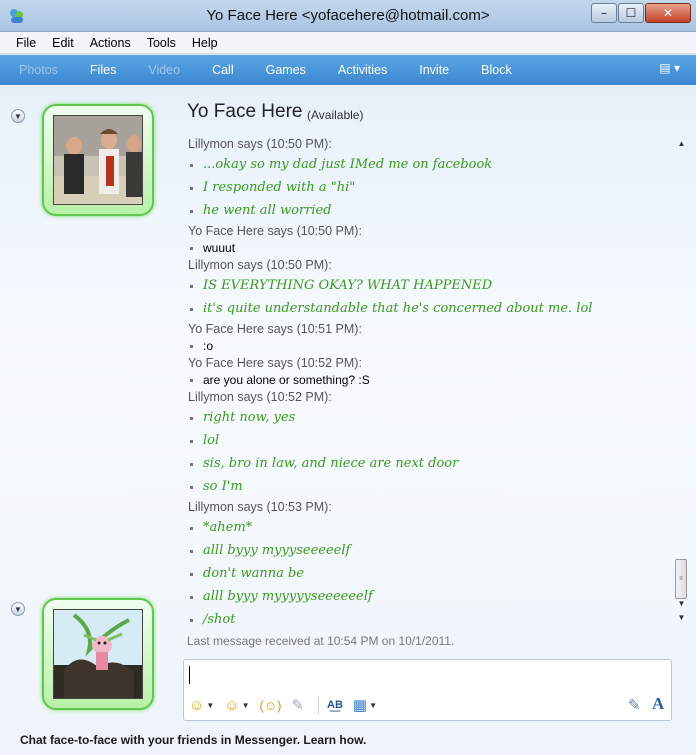 The width and height of the screenshot is (696, 755). What do you see at coordinates (164, 70) in the screenshot?
I see `toolbar-video: Video` at bounding box center [164, 70].